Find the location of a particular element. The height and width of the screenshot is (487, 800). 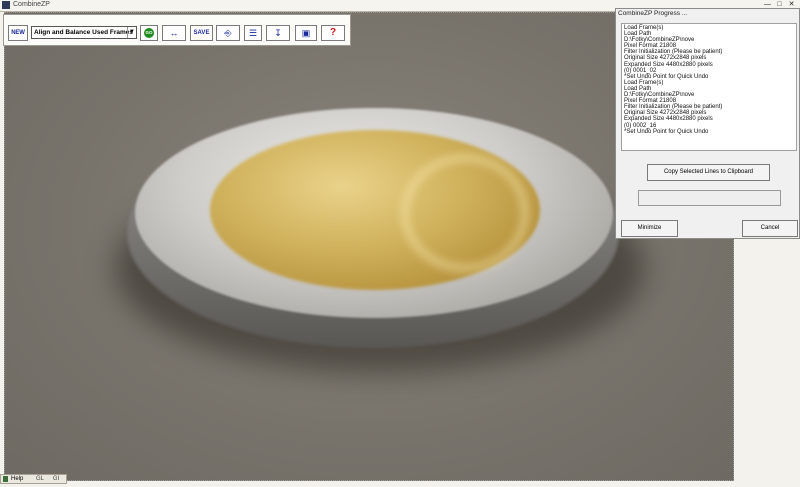

cancel-button: Cancel is located at coordinates (770, 228).